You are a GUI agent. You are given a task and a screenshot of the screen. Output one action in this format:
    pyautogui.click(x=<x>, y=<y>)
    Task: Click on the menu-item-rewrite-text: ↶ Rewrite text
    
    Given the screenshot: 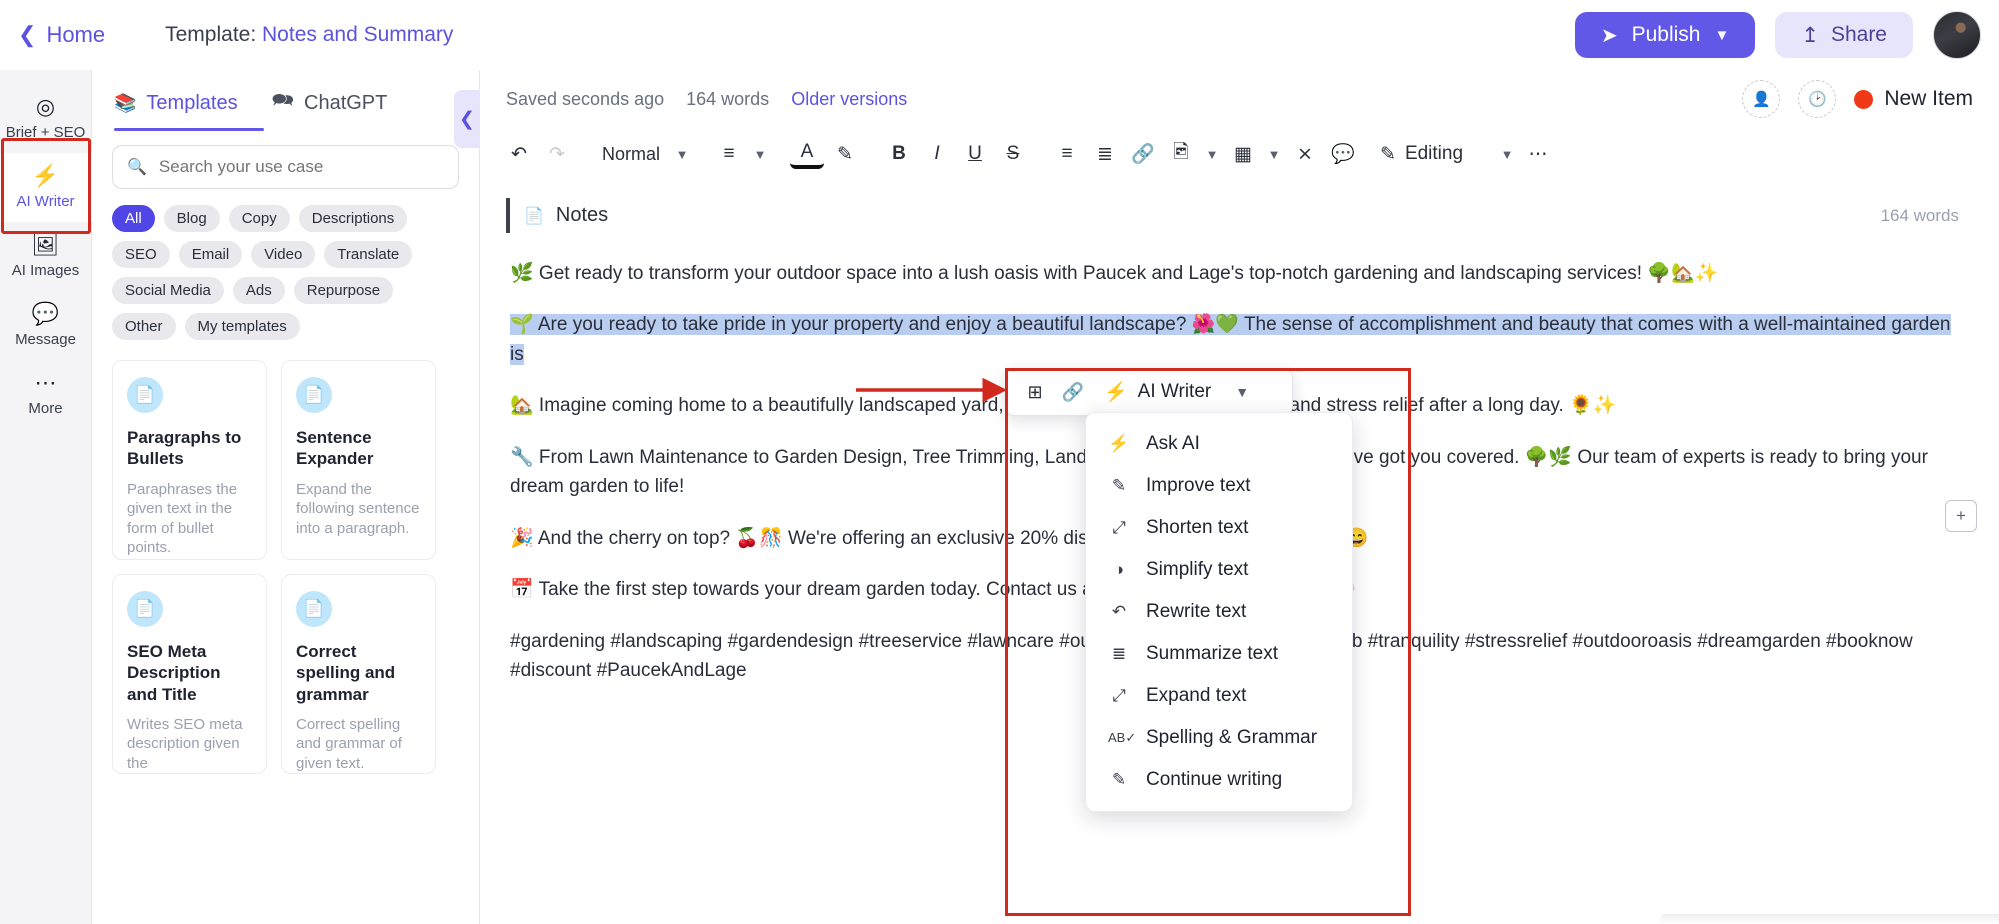 What is the action you would take?
    pyautogui.click(x=1219, y=612)
    